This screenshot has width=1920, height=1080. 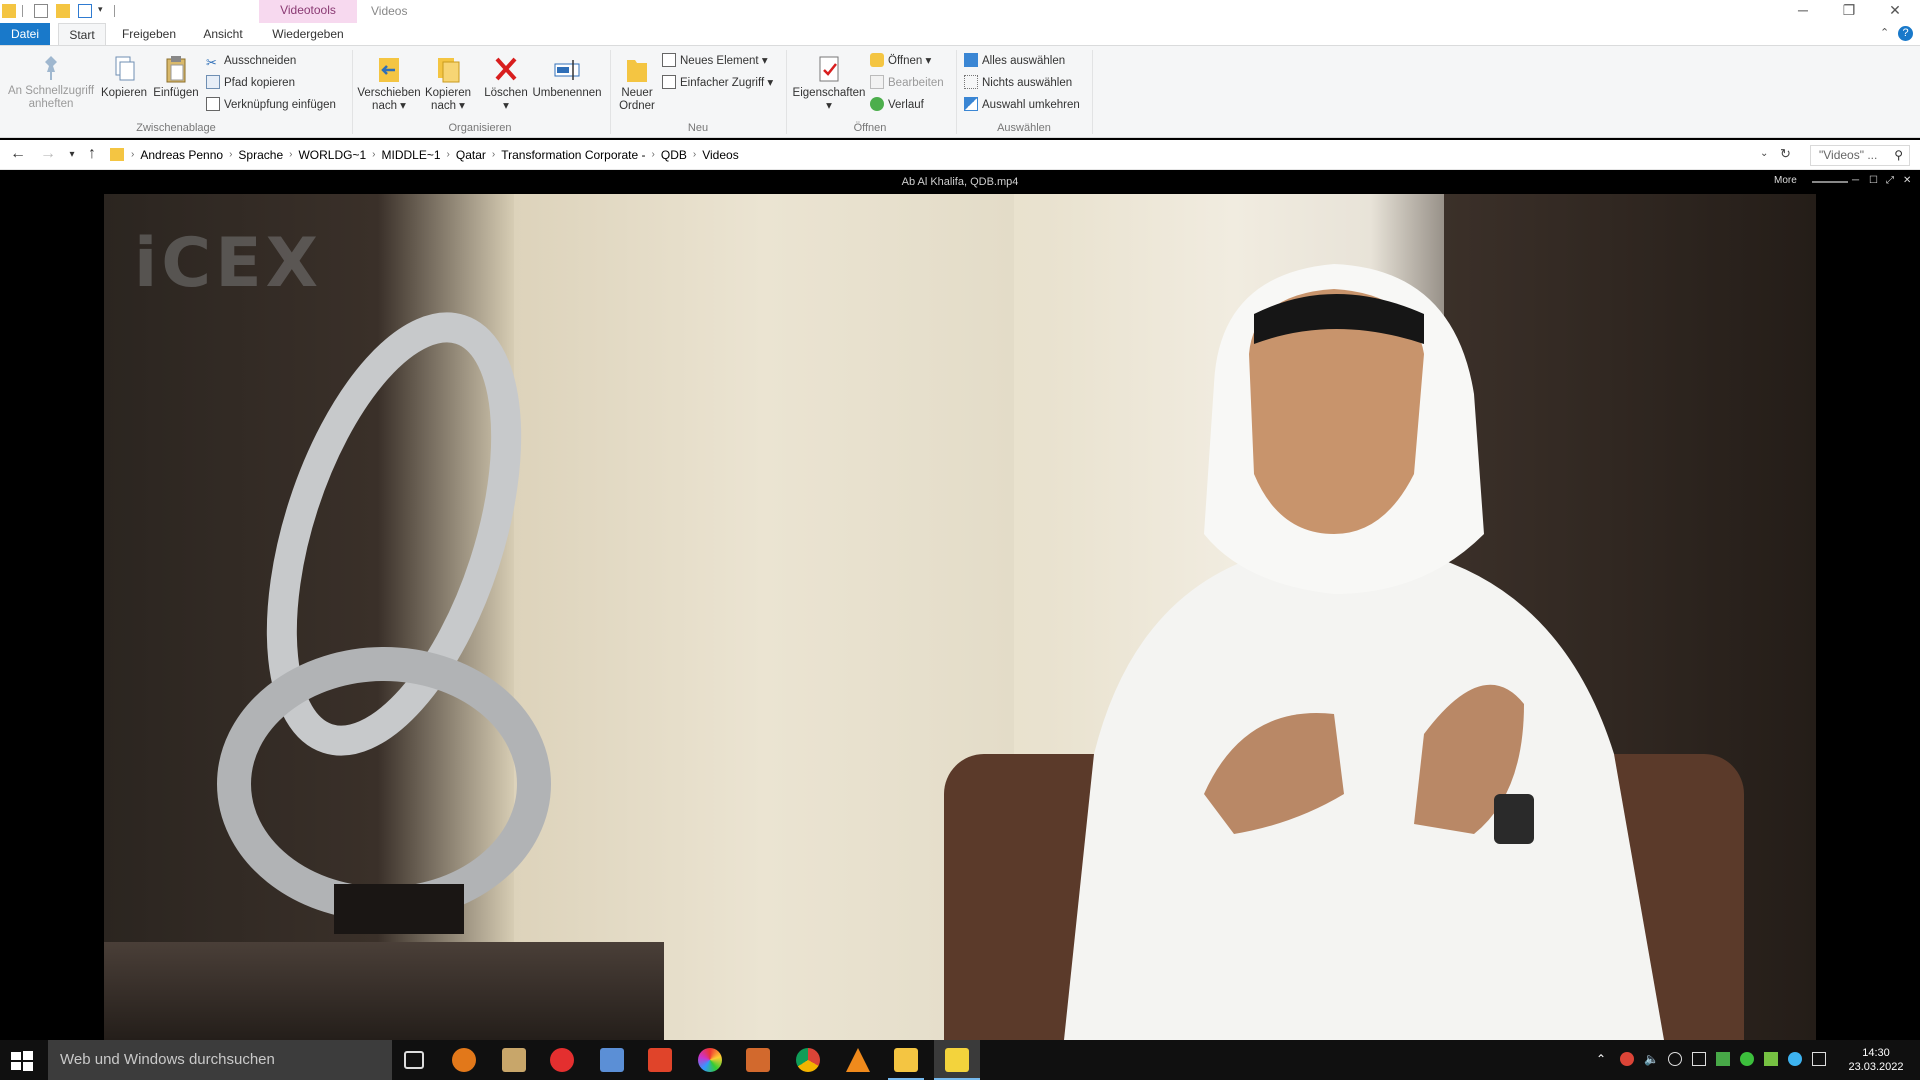 I want to click on watermark-logo: iCEX, so click(x=228, y=263).